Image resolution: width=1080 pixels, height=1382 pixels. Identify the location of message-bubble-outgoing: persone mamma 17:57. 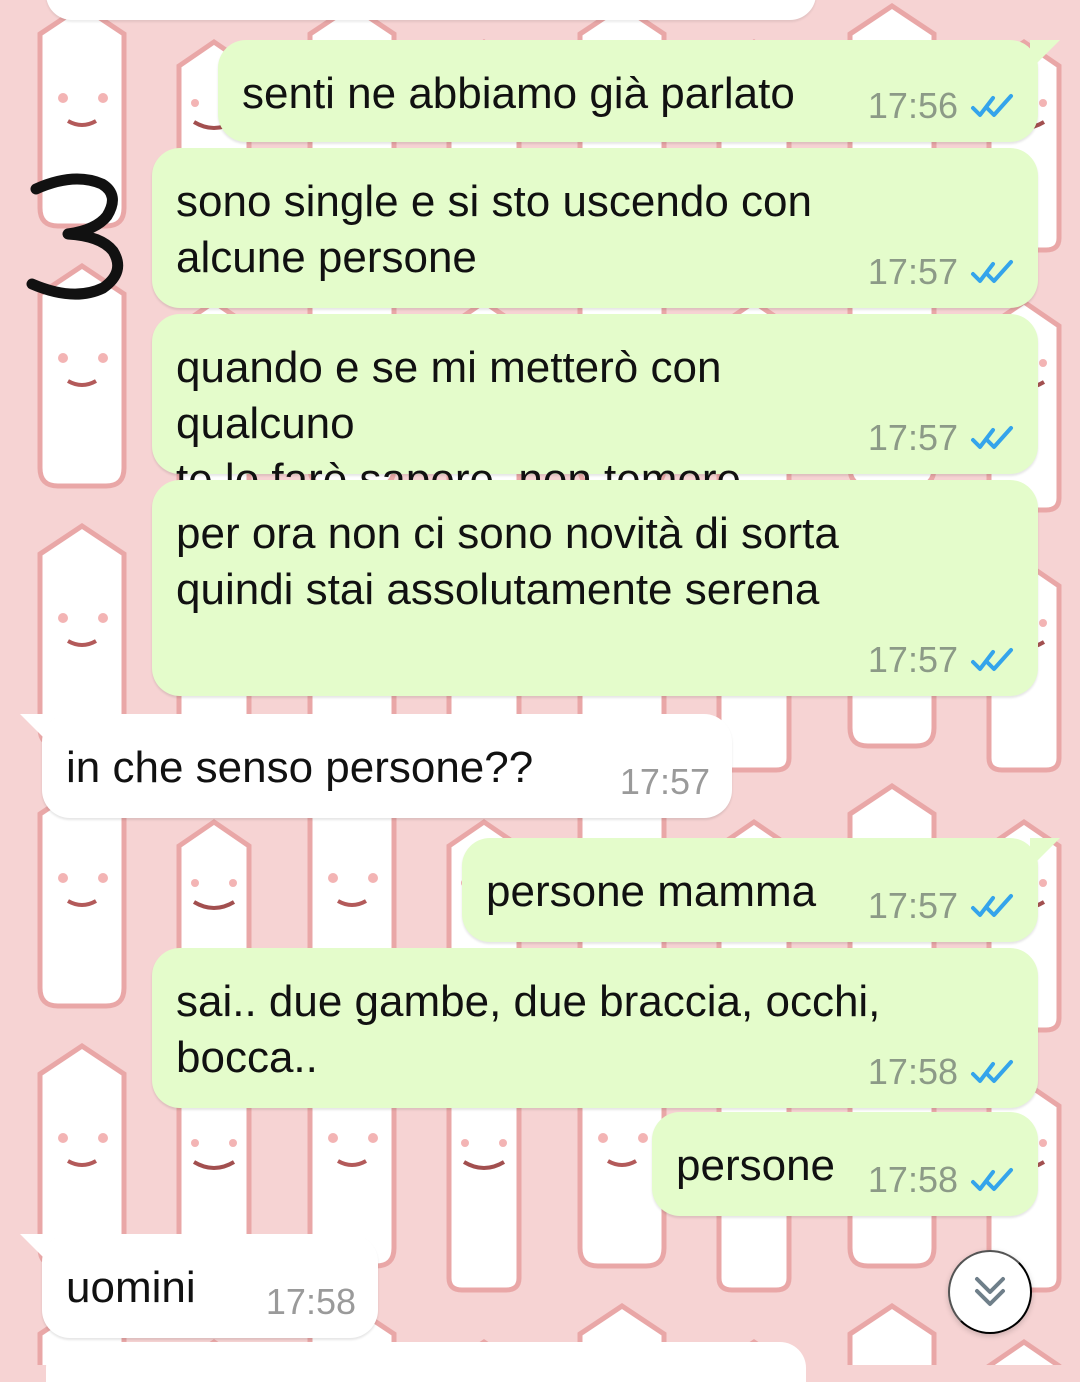
(761, 890).